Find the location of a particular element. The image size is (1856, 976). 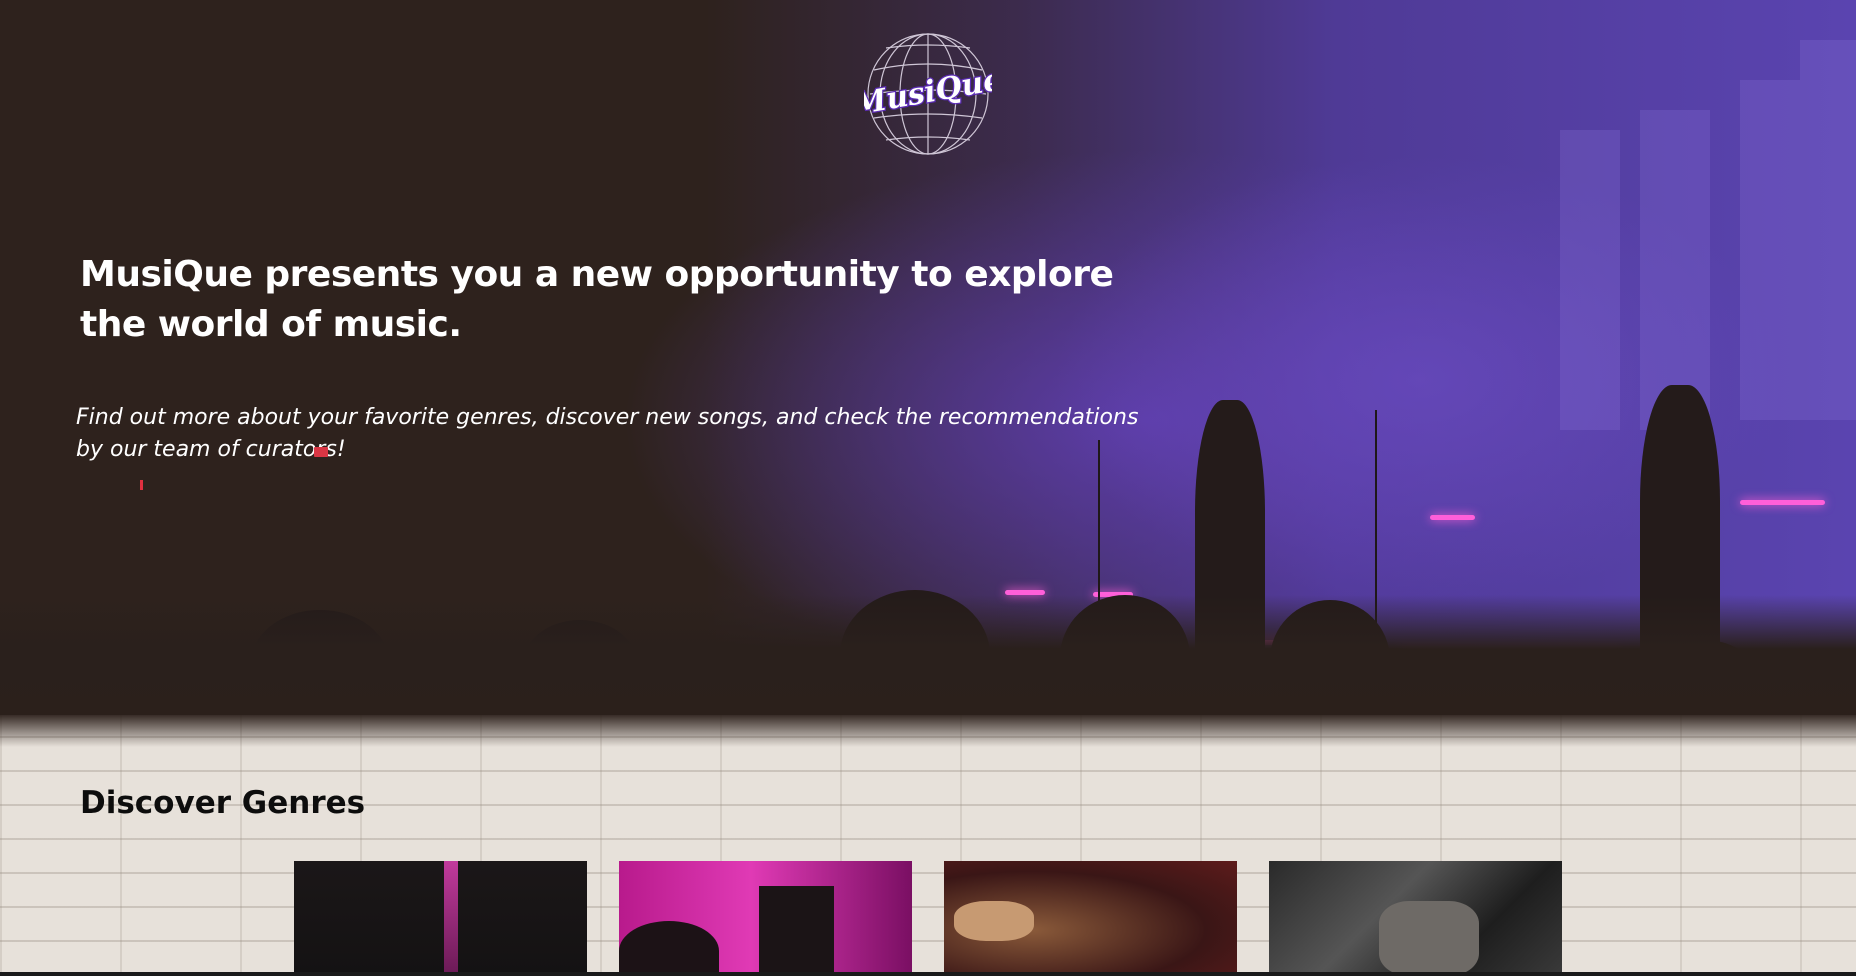

page-bottom-edge is located at coordinates (928, 974).